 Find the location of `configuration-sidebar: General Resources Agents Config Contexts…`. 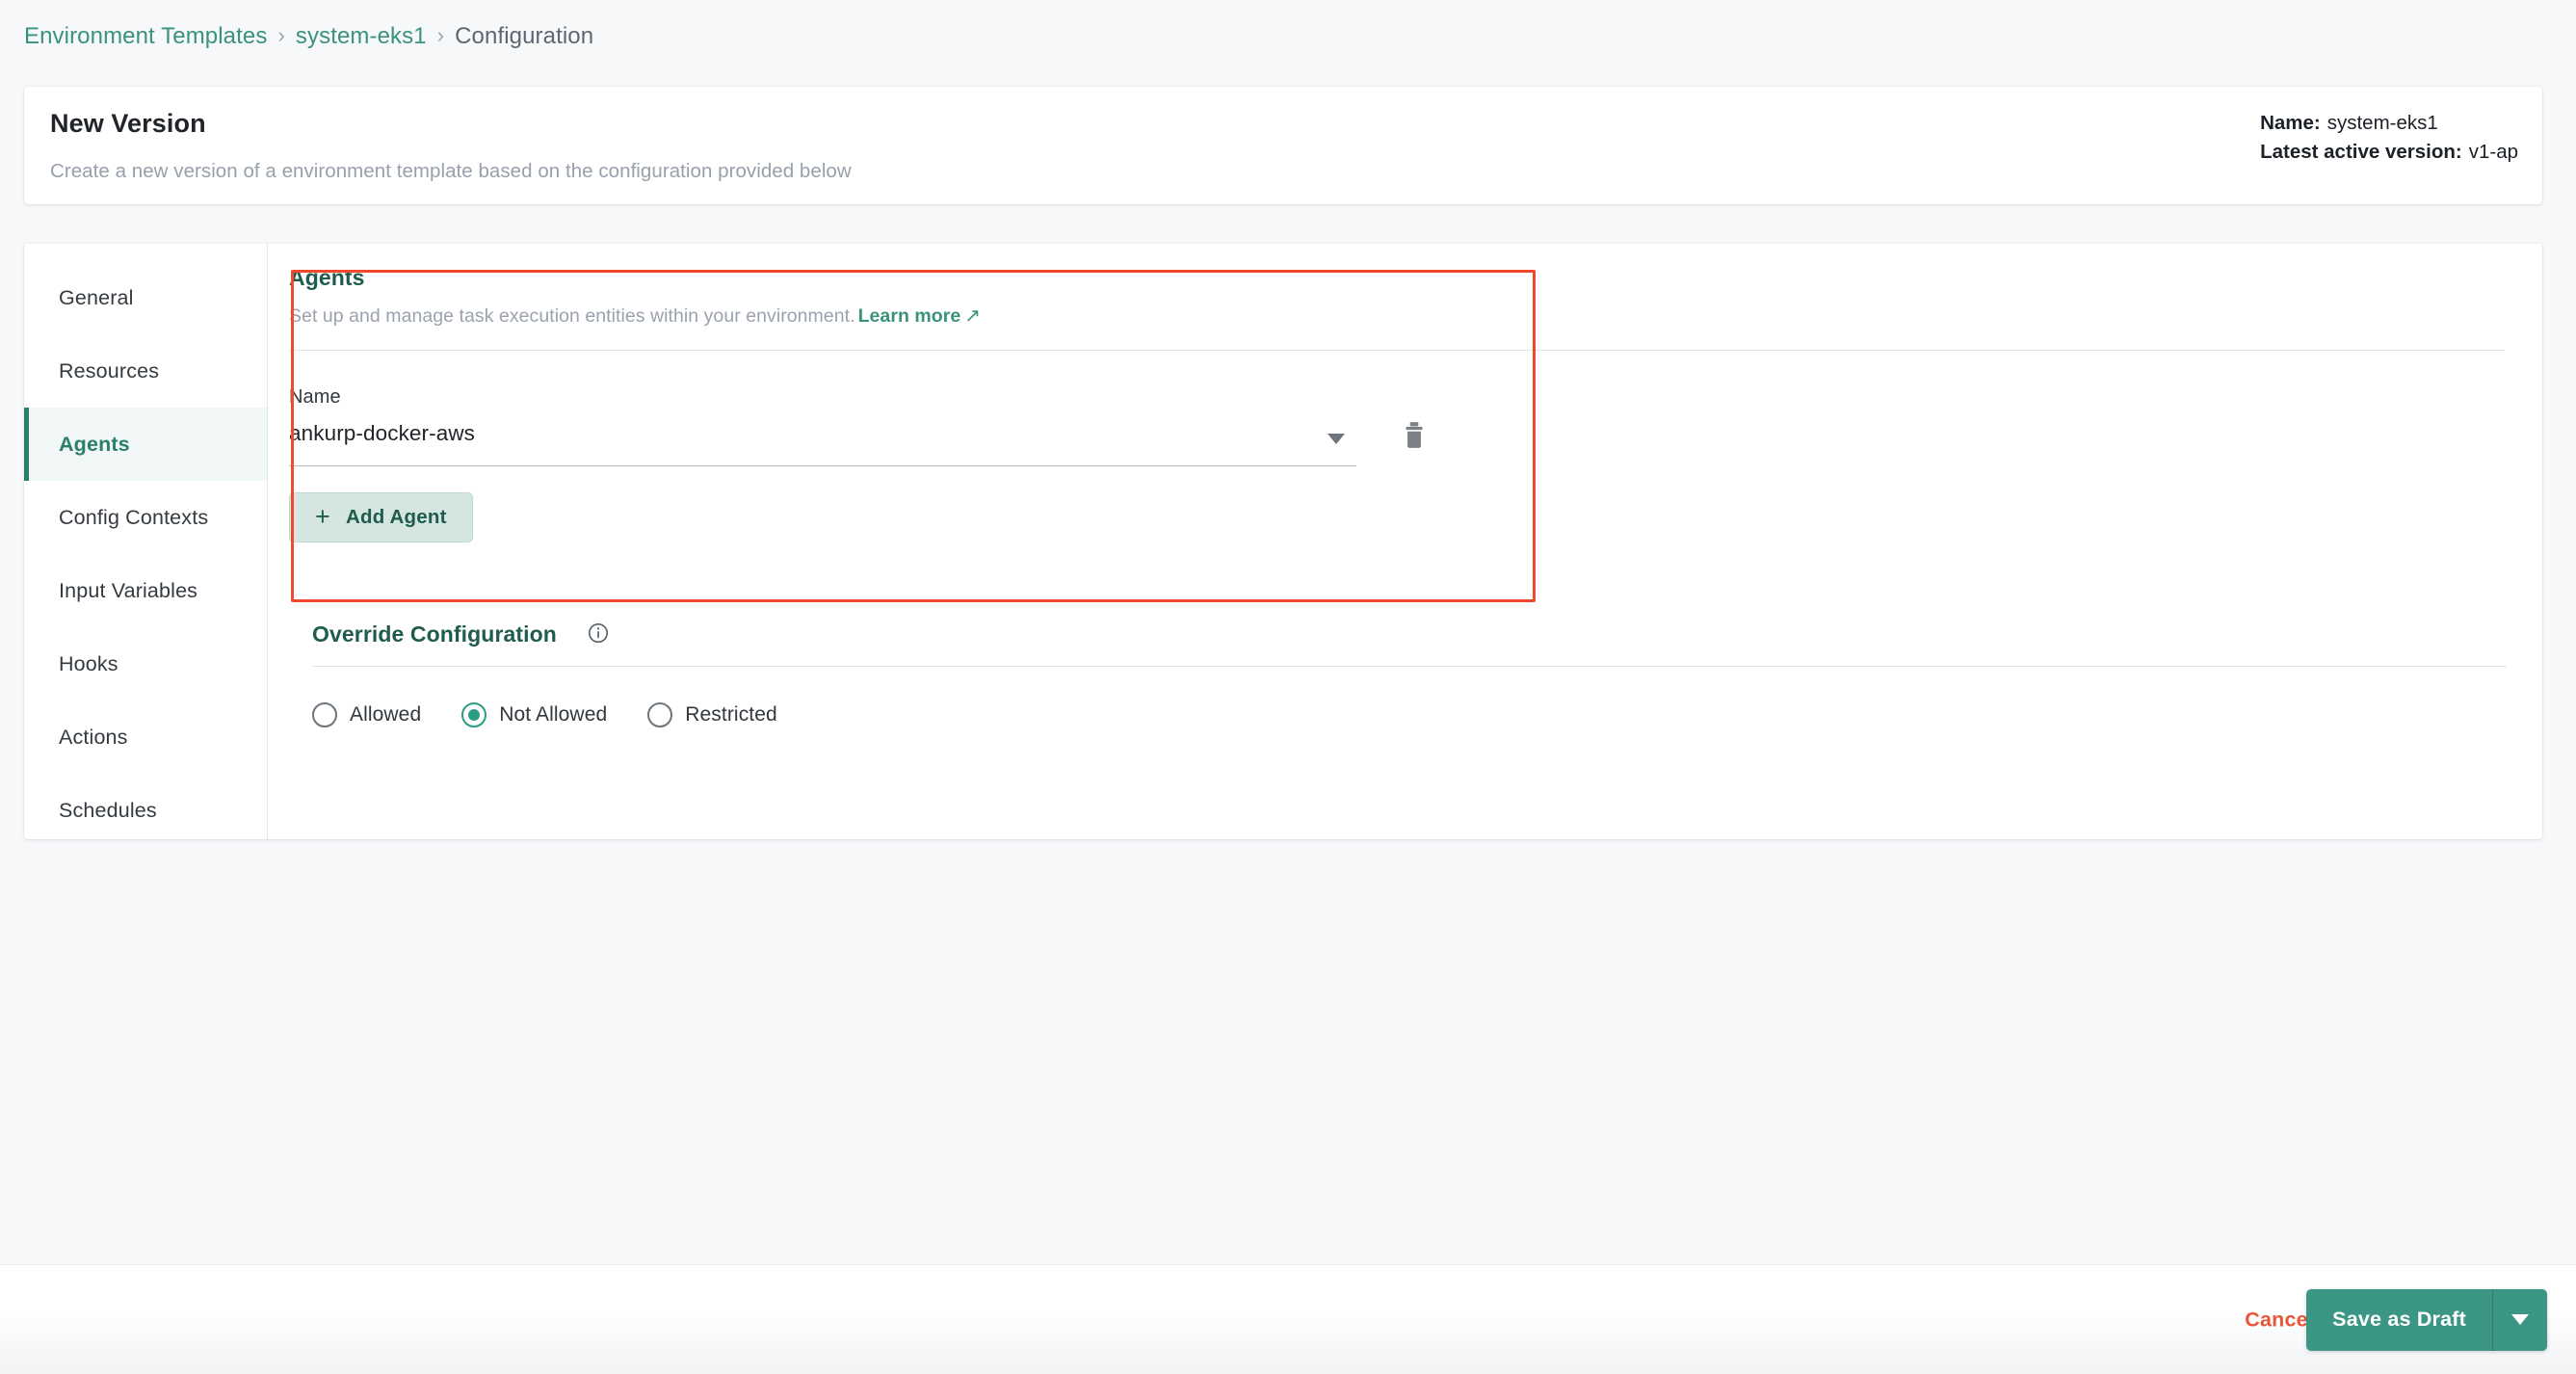

configuration-sidebar: General Resources Agents Config Contexts… is located at coordinates (146, 541).